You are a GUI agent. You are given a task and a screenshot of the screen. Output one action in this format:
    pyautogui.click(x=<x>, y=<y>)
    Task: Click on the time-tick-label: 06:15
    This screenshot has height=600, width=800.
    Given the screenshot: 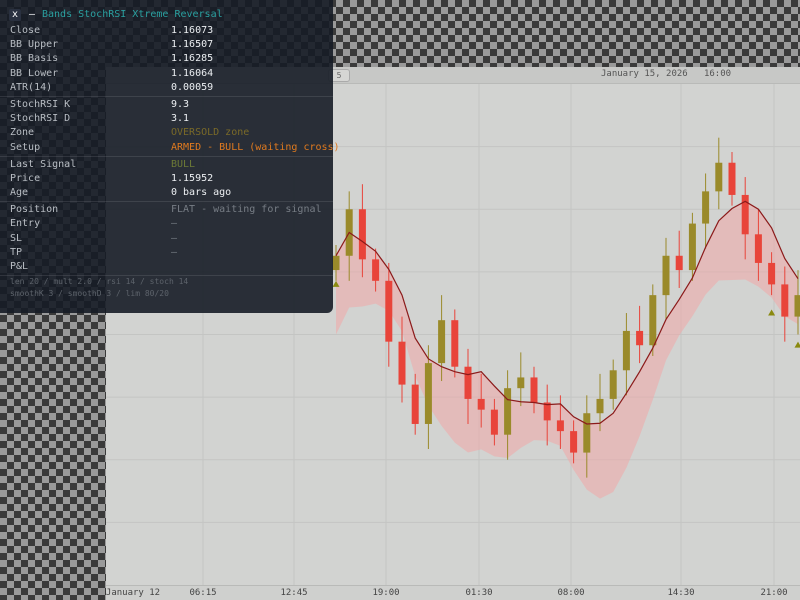 What is the action you would take?
    pyautogui.click(x=203, y=593)
    